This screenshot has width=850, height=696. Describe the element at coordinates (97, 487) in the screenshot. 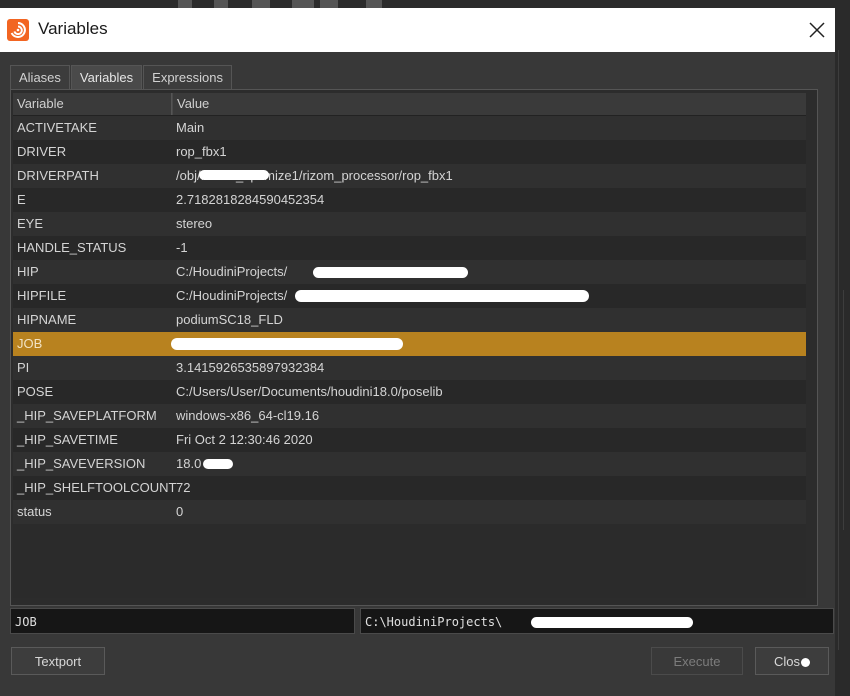

I see `variable-name: _HIP_SHELFTOOLCOUNT` at that location.